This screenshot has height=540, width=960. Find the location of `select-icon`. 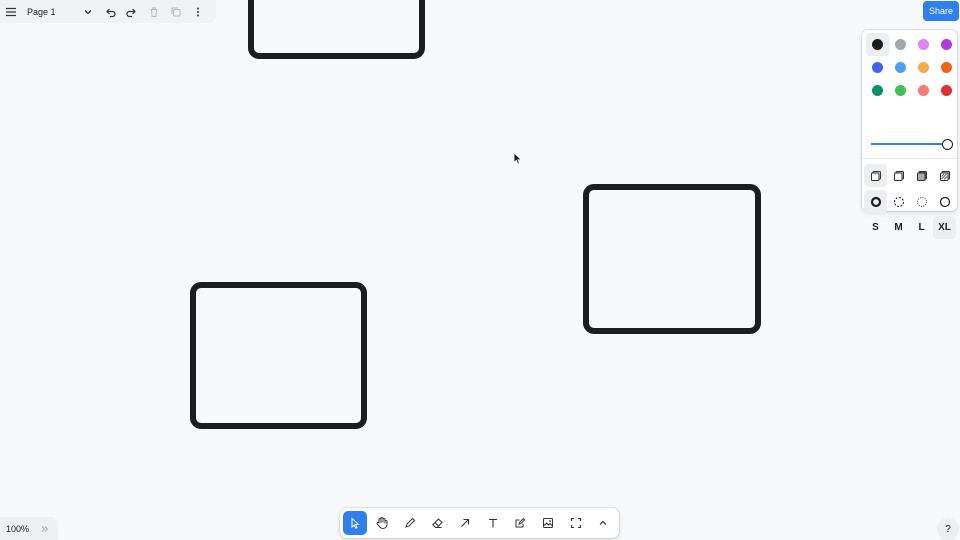

select-icon is located at coordinates (355, 523).